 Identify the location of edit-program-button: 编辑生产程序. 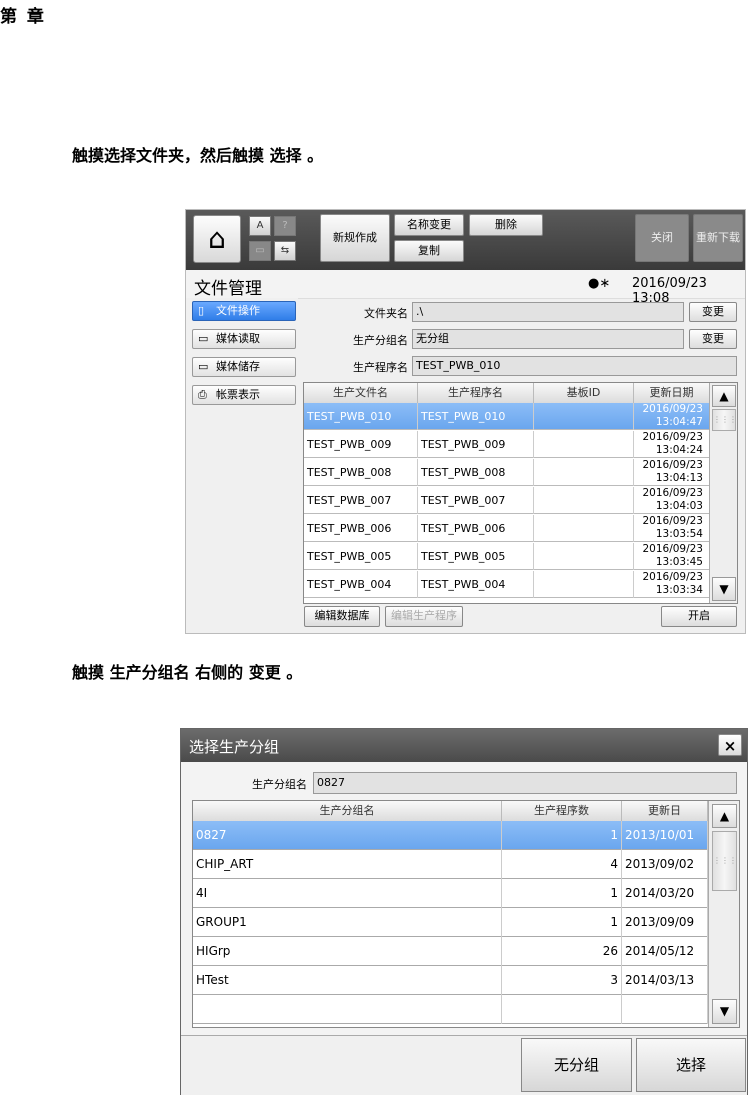
(424, 616).